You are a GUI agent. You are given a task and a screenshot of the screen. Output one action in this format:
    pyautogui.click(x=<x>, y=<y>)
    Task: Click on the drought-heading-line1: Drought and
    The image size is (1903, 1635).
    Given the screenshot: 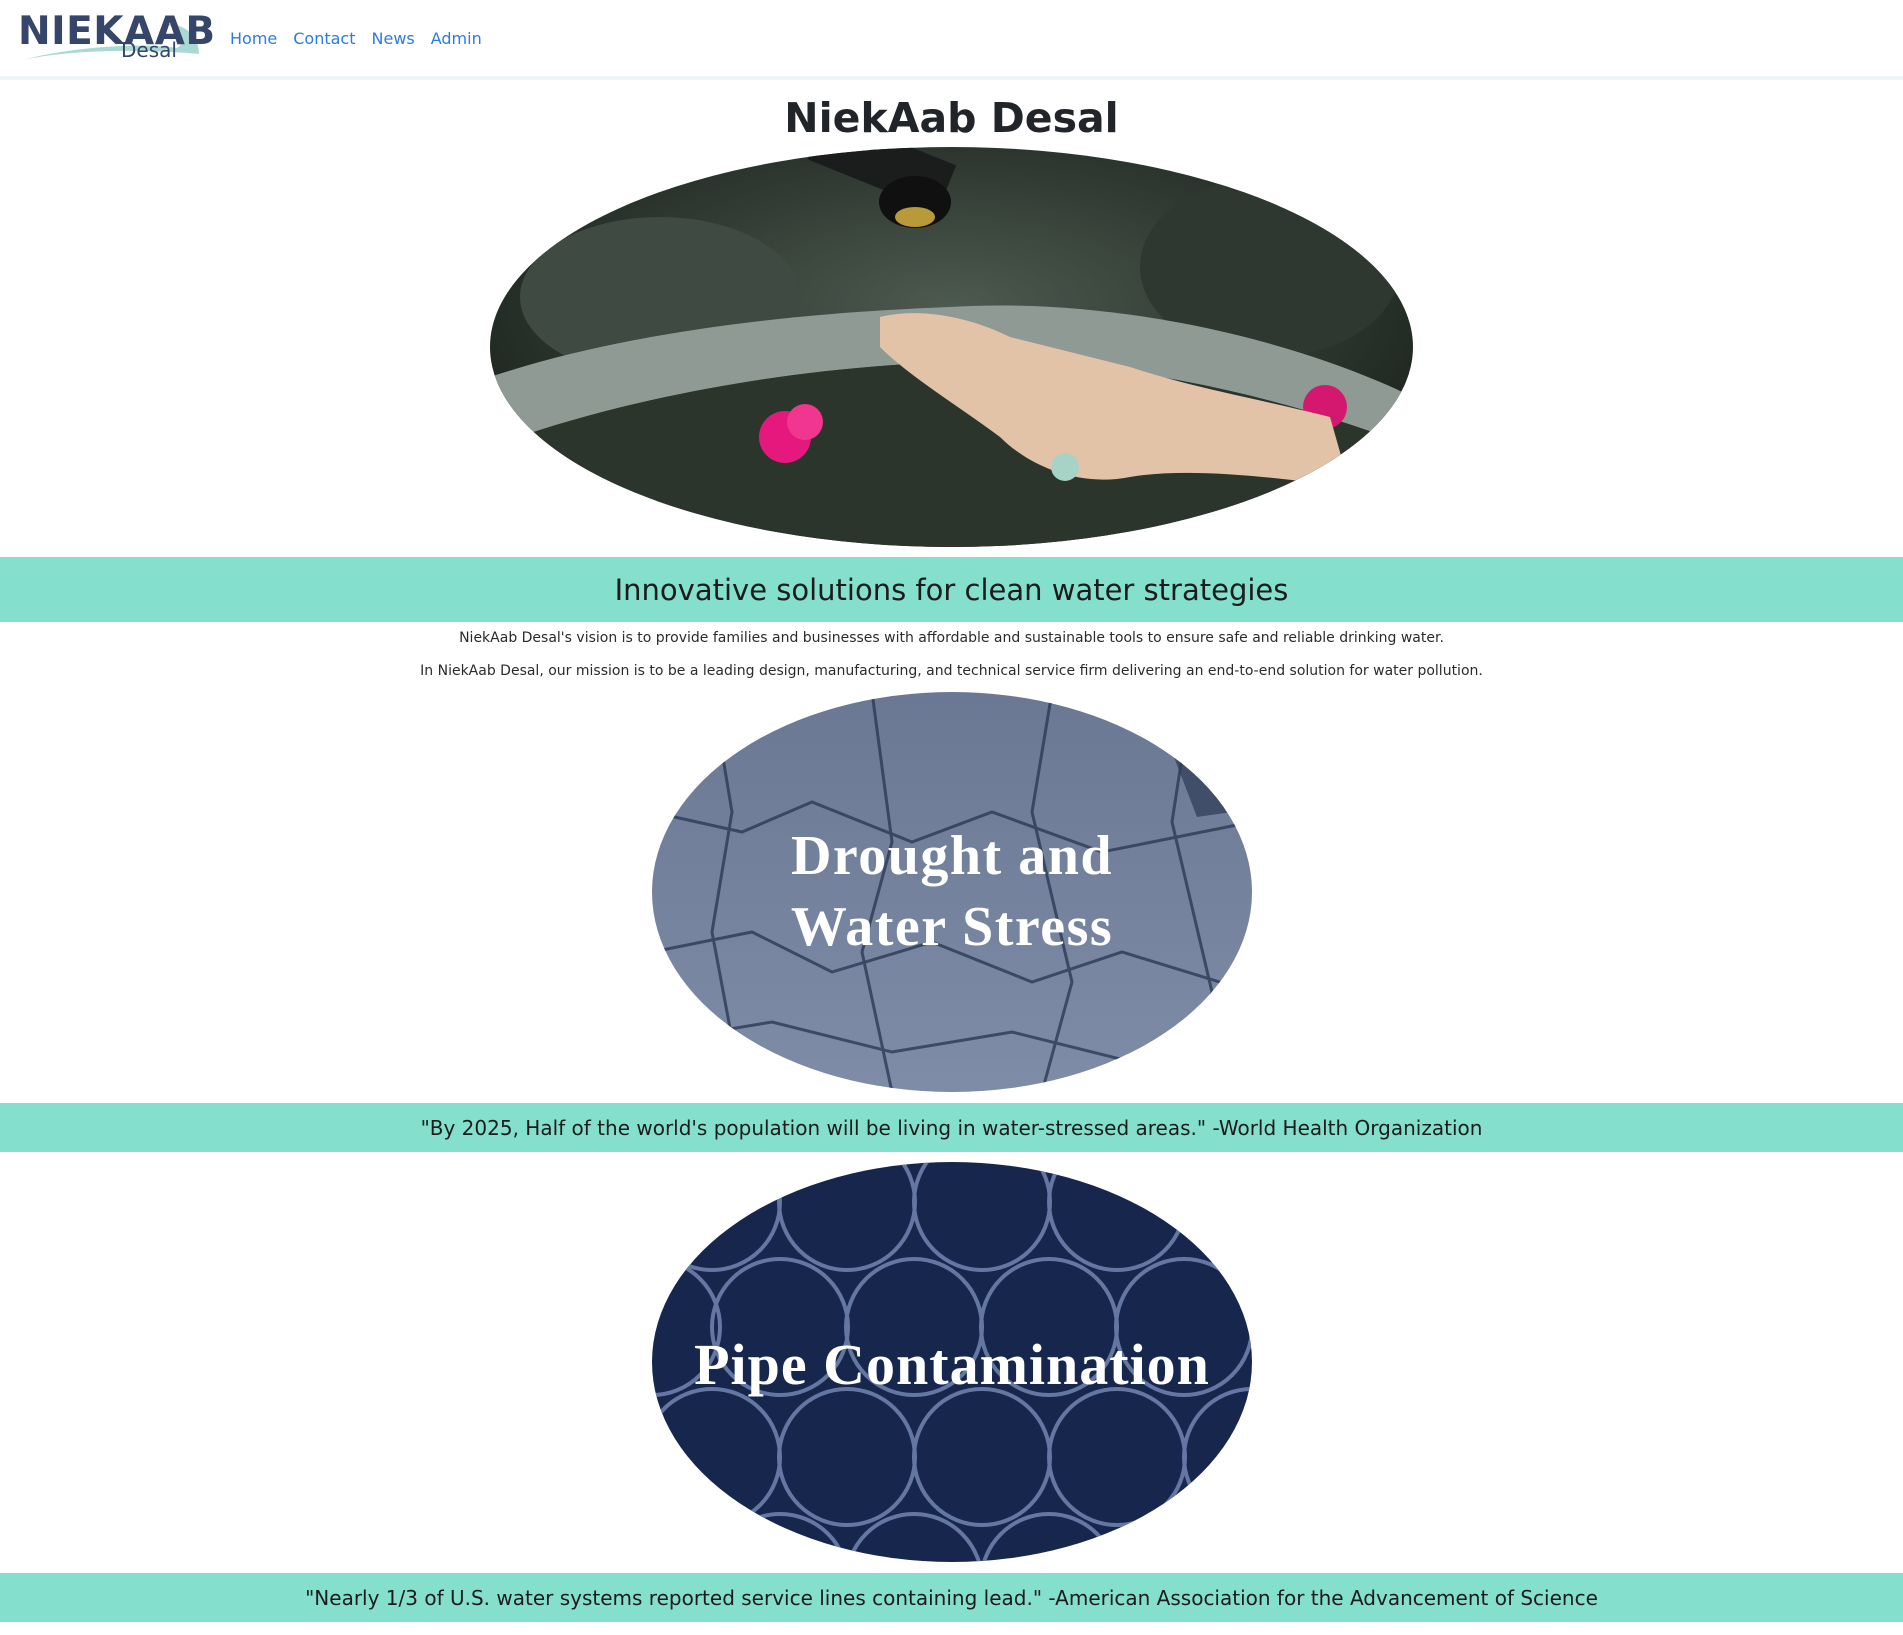 What is the action you would take?
    pyautogui.click(x=951, y=856)
    